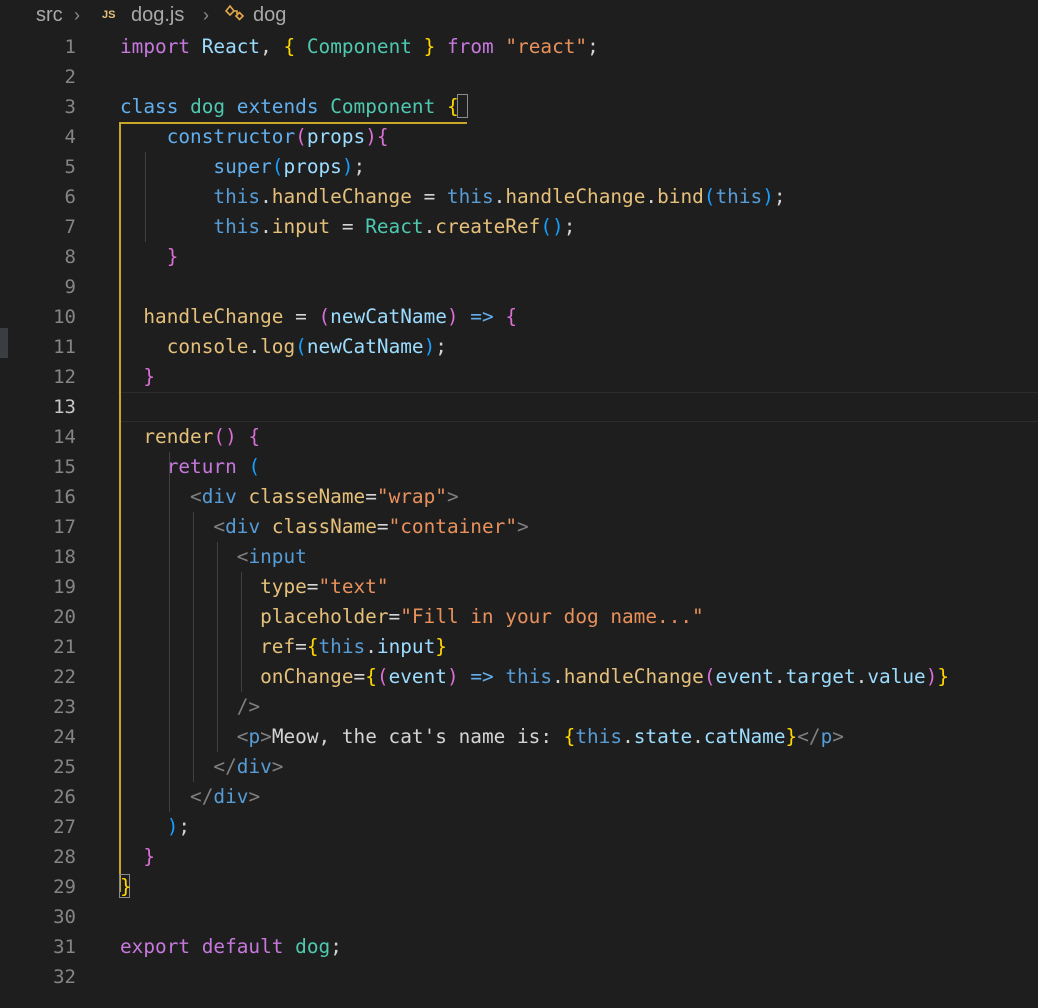 The width and height of the screenshot is (1038, 1008). I want to click on js-file-icon: JS, so click(109, 15).